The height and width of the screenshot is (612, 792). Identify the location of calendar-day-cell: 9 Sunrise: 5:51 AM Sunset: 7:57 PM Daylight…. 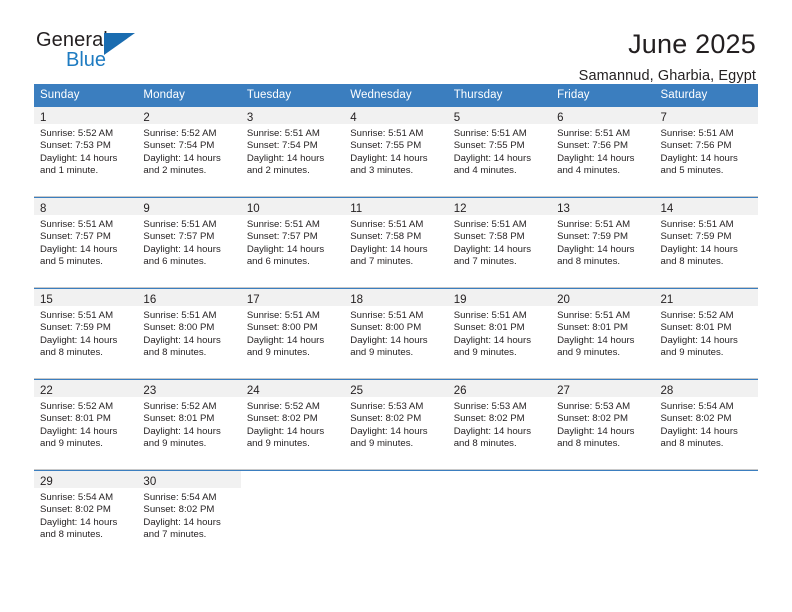
(189, 242).